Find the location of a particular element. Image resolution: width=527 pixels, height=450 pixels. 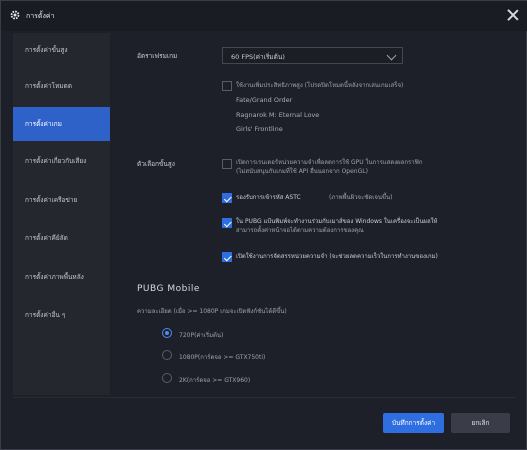

sidebar-item-game: การตั้งค่าเกม is located at coordinates (61, 124).